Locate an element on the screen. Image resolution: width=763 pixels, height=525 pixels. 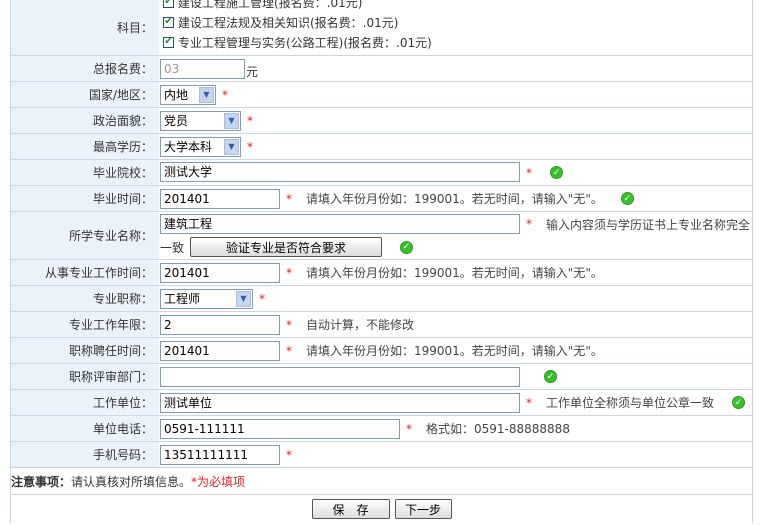
employer-input: 测试单位 is located at coordinates (340, 402).